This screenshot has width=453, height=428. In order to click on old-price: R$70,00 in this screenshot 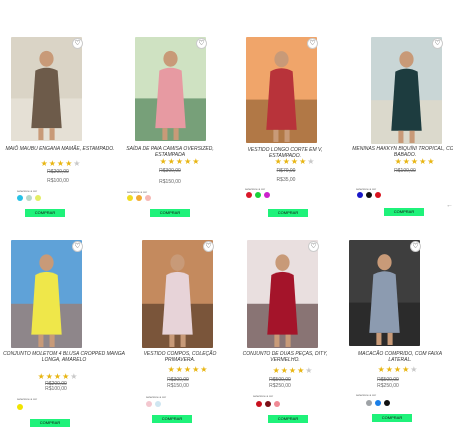, I will do `click(286, 171)`.